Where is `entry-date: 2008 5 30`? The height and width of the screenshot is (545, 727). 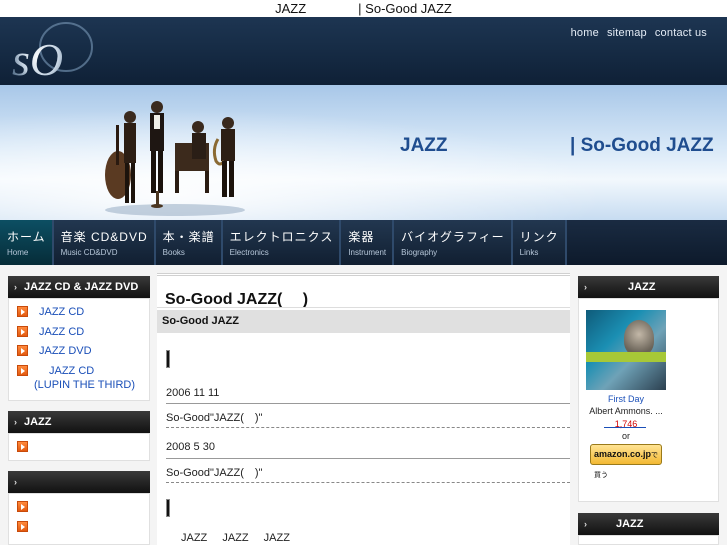 entry-date: 2008 5 30 is located at coordinates (190, 447).